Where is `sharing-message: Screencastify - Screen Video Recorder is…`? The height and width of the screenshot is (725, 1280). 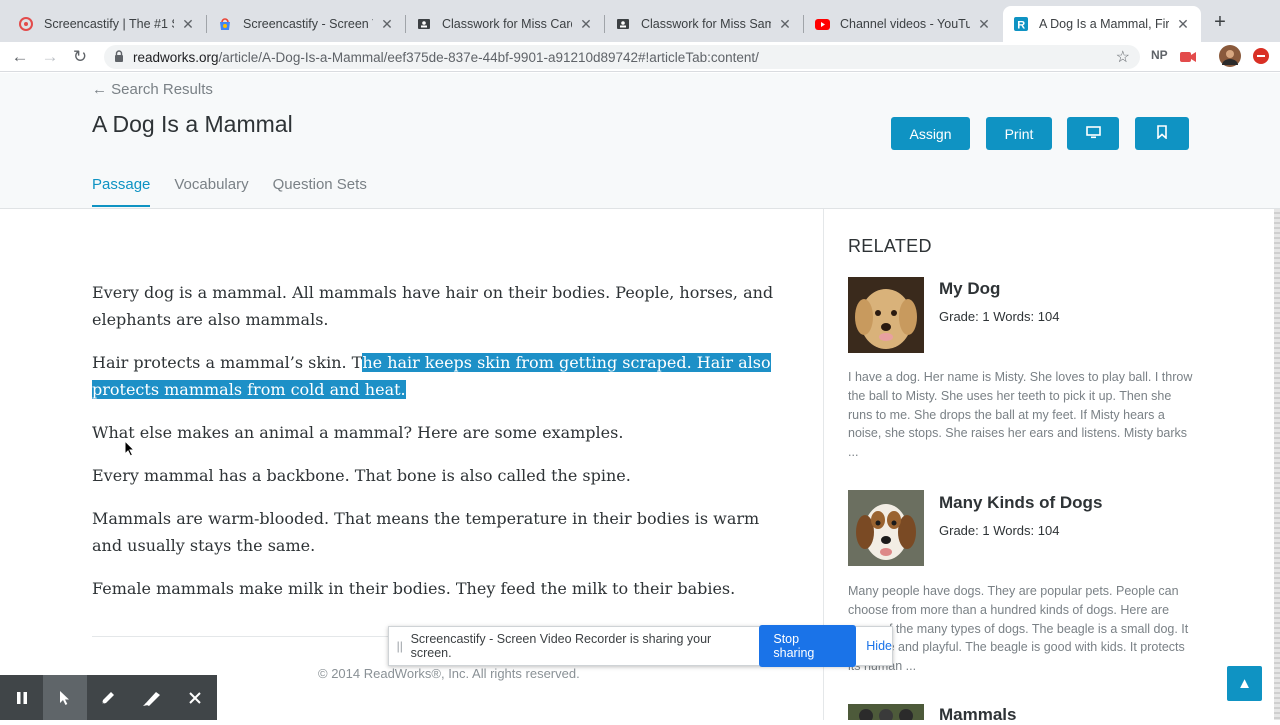 sharing-message: Screencastify - Screen Video Recorder is… is located at coordinates (561, 646).